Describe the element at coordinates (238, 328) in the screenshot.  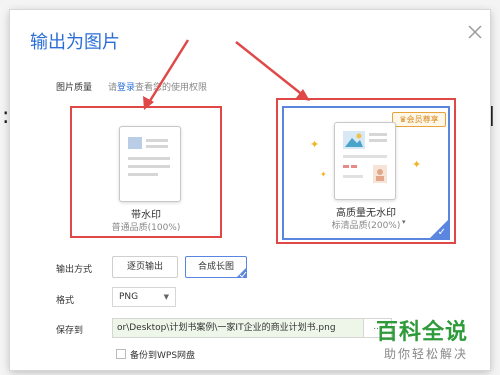
I see `save-path-input: or\Desktop\计划书案例\一家IT企业的商业计划书.png` at that location.